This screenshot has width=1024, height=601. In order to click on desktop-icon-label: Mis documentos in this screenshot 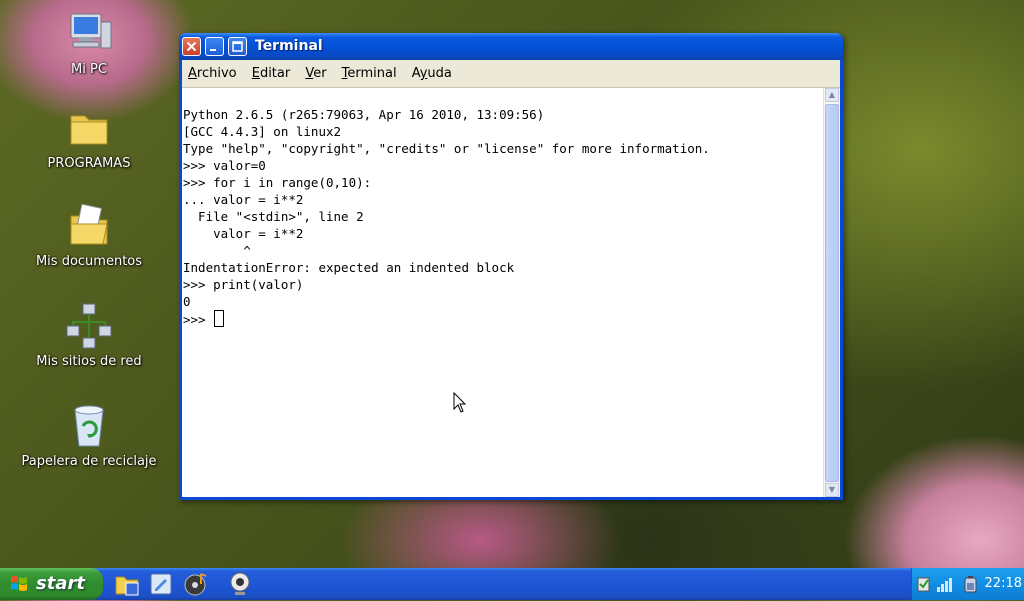, I will do `click(89, 261)`.